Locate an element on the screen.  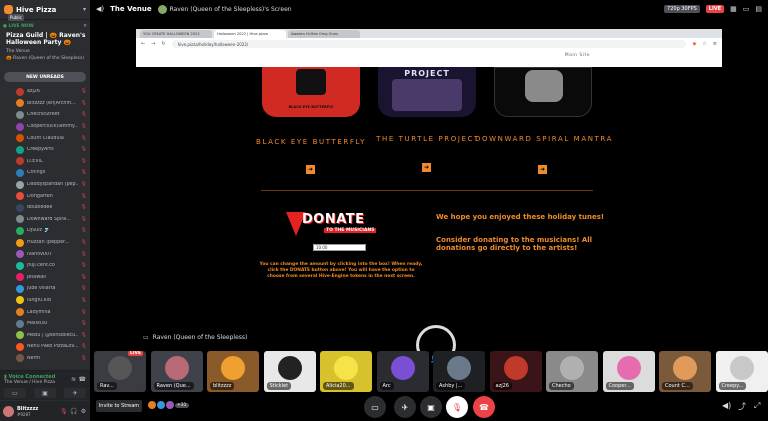
participant-tile: Checho is located at coordinates (572, 371).